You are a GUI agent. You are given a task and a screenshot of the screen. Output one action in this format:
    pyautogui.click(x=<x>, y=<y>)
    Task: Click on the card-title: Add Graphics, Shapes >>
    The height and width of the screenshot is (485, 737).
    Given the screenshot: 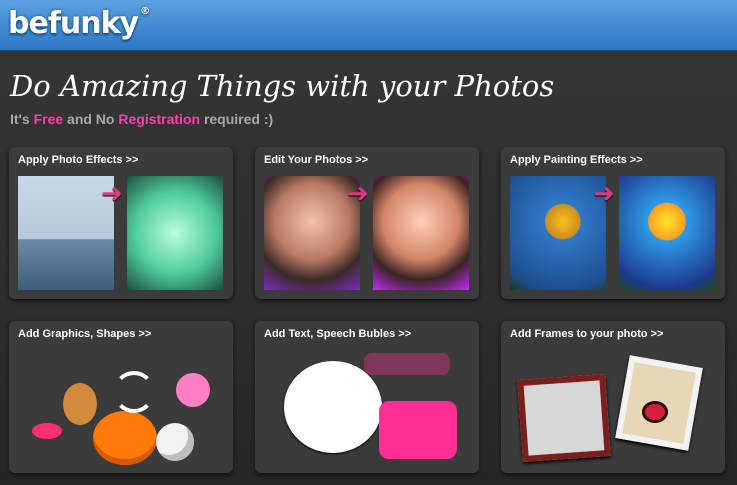 What is the action you would take?
    pyautogui.click(x=84, y=334)
    